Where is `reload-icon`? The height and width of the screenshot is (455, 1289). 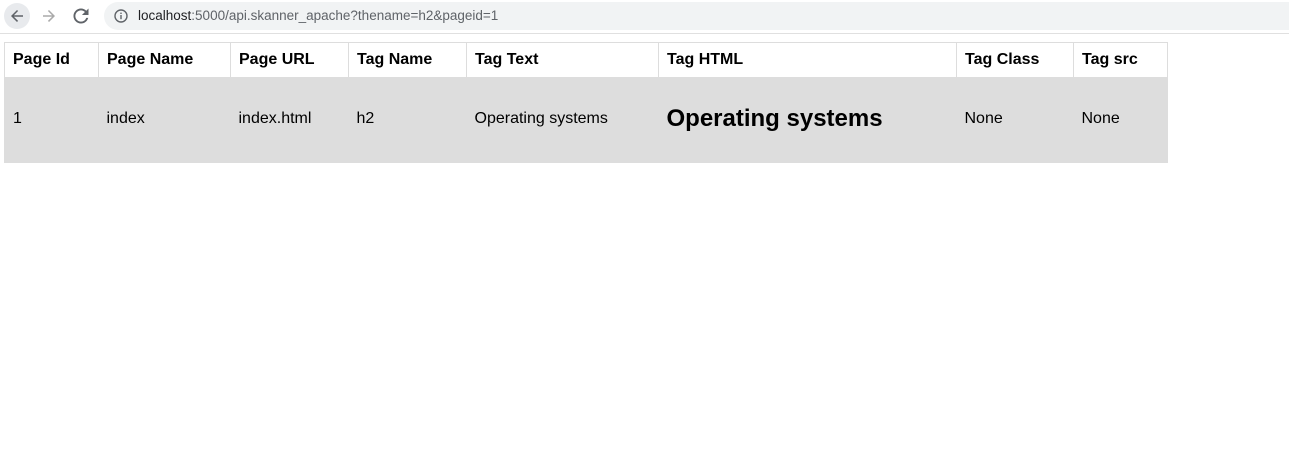
reload-icon is located at coordinates (81, 16).